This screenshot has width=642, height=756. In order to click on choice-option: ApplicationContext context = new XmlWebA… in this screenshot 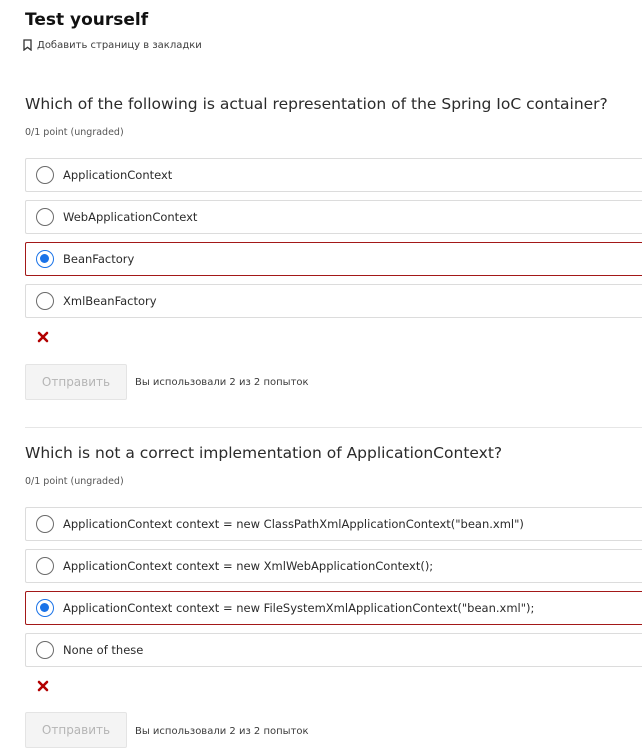, I will do `click(333, 566)`.